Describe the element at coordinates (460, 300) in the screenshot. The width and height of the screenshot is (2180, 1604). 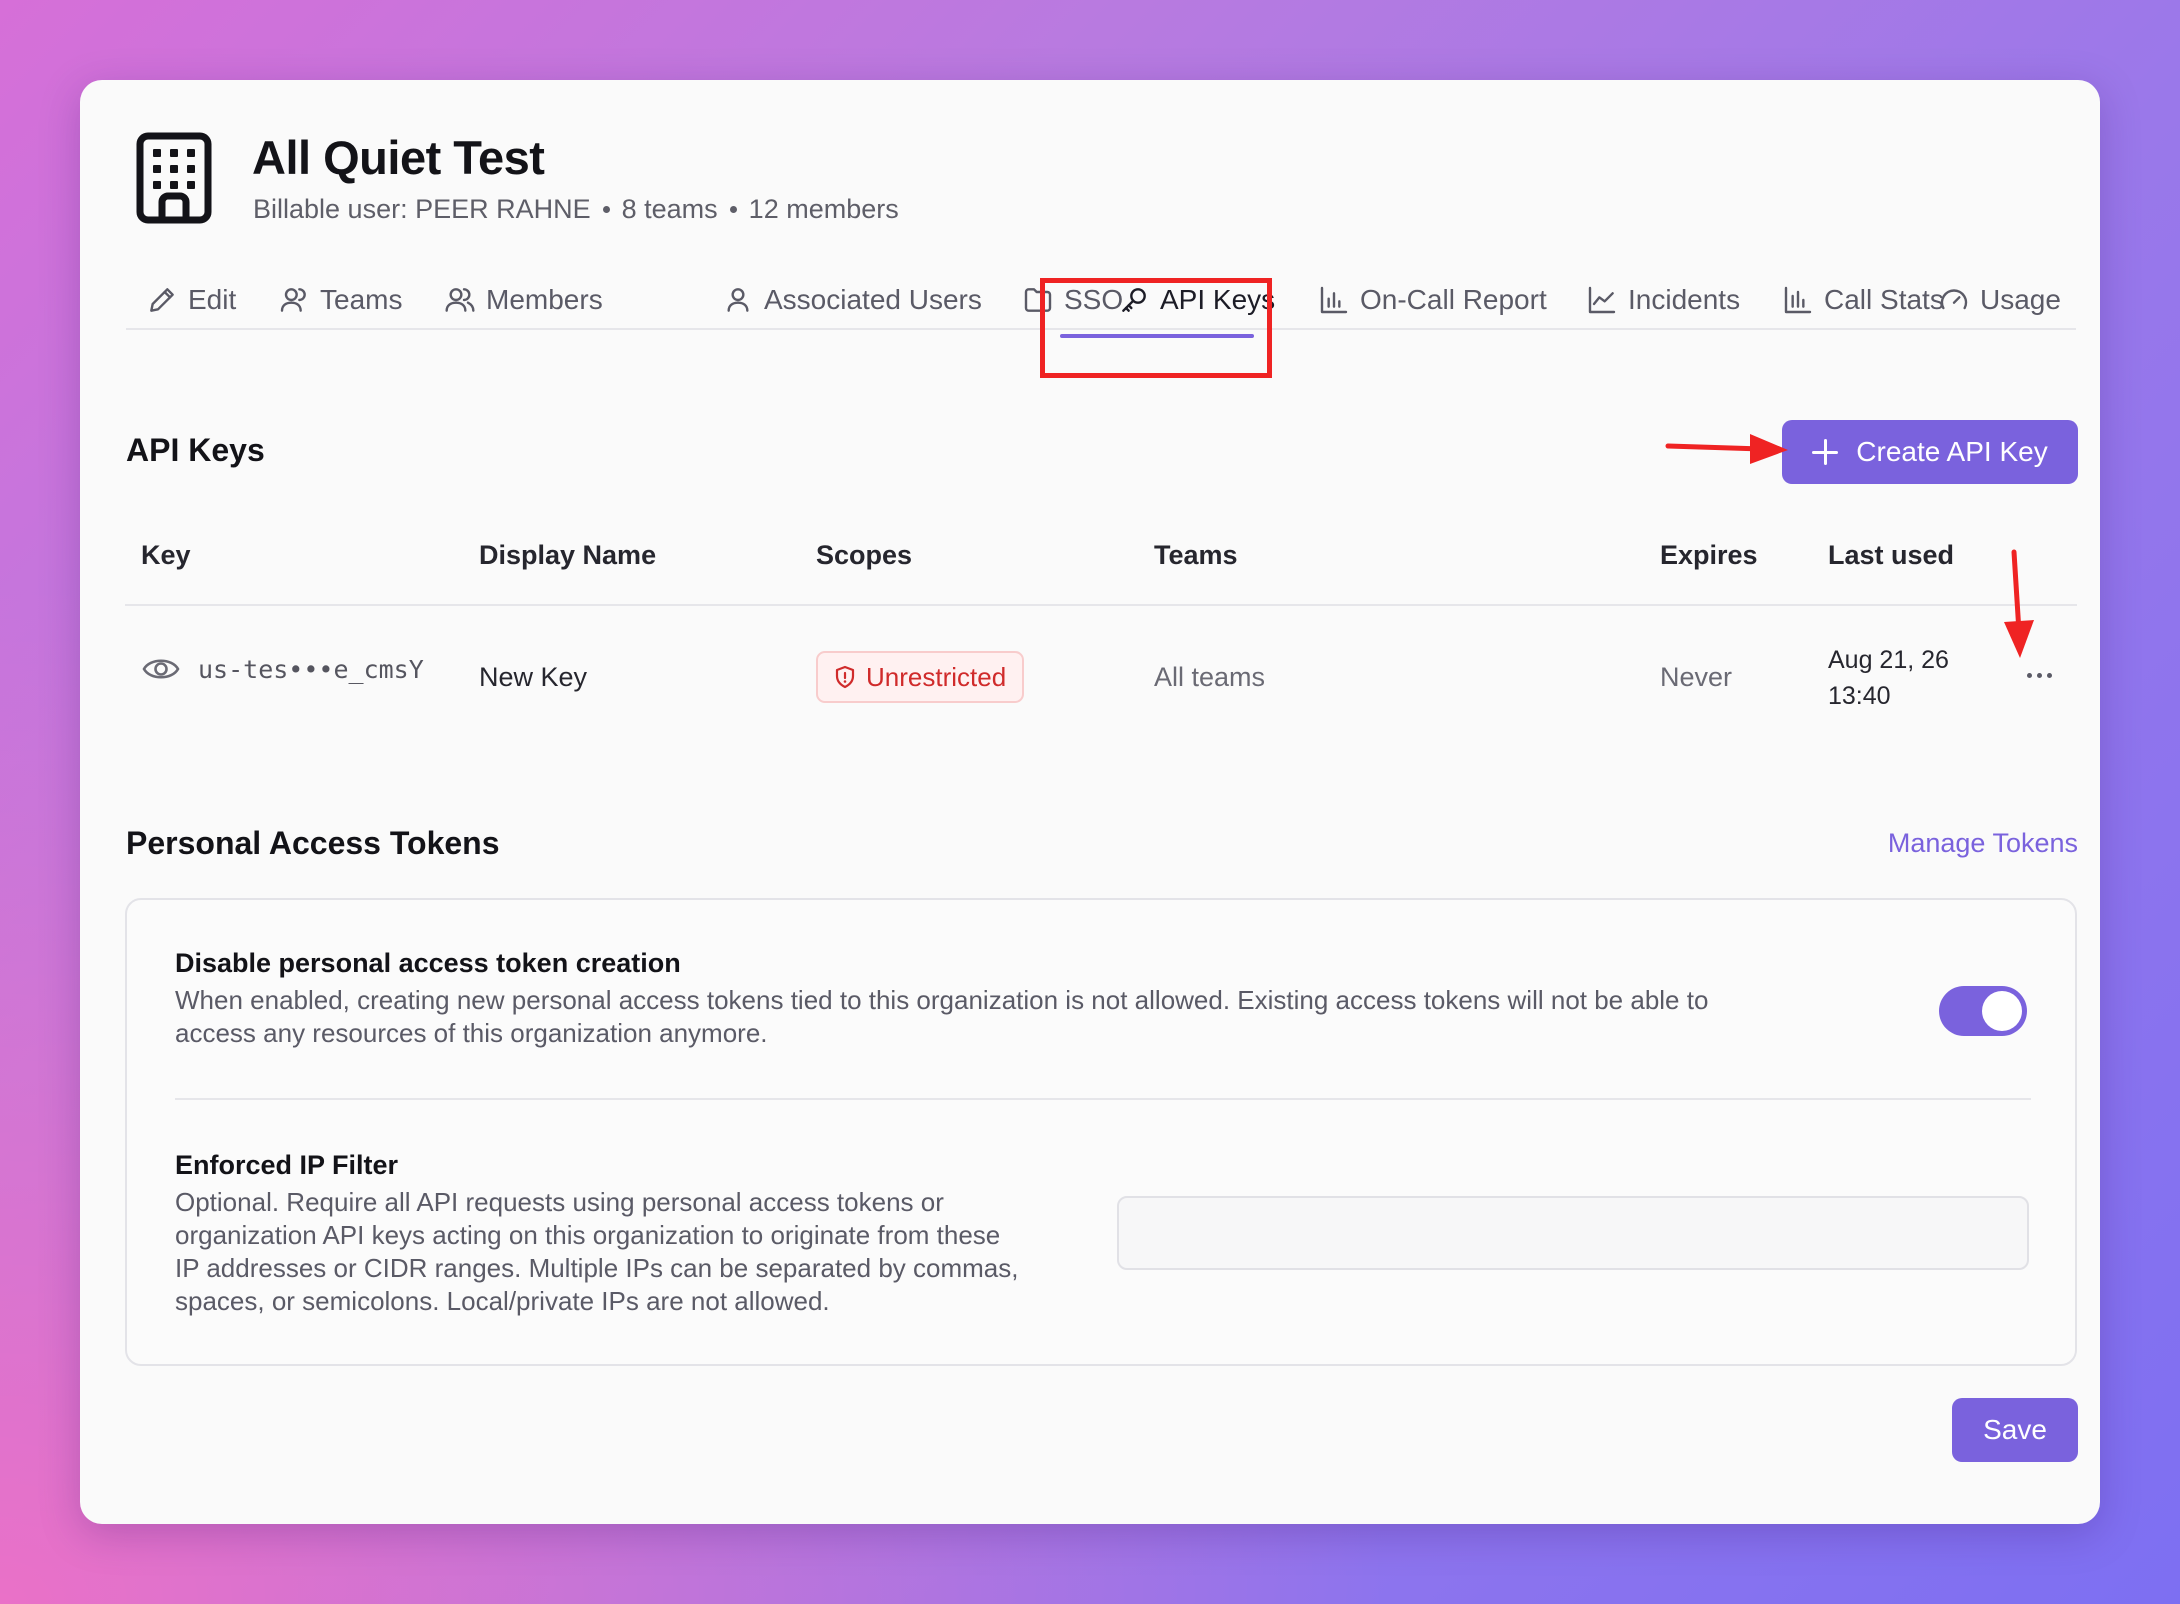
I see `users-icon` at that location.